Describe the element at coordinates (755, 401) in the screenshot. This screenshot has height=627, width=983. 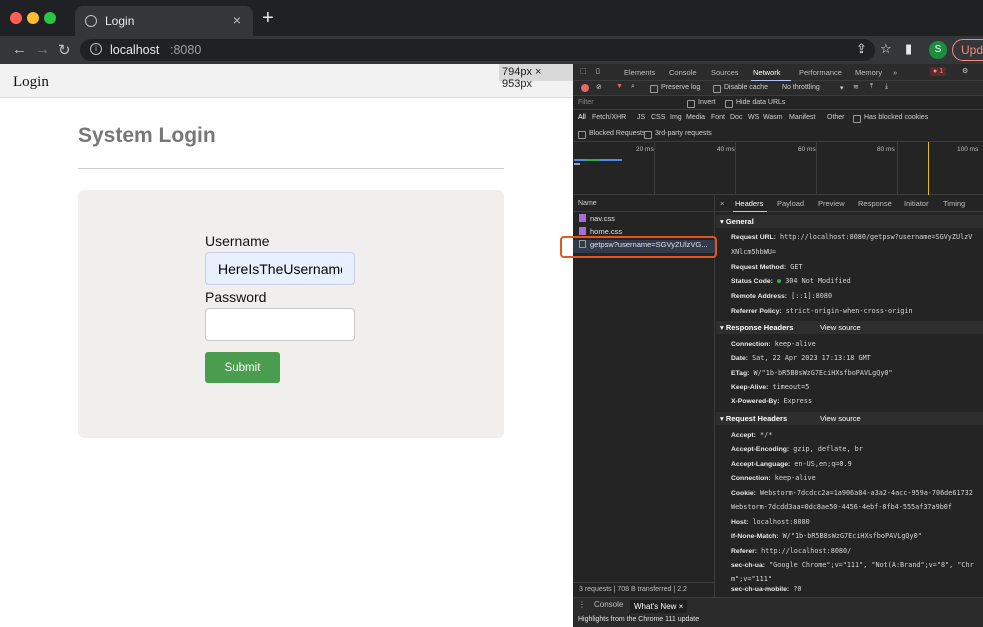
I see `powered-by-label: X-Powered-By:` at that location.